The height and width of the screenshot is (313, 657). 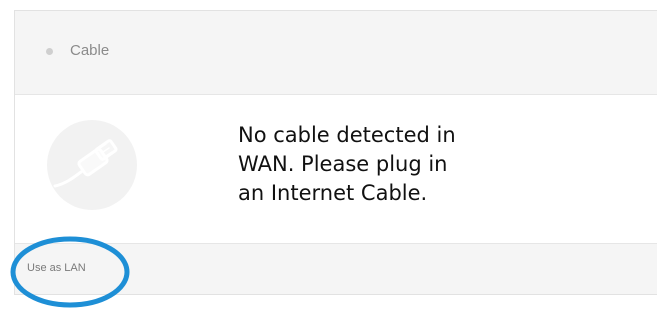 I want to click on use-as-lan-link: Use as LAN, so click(x=56, y=268).